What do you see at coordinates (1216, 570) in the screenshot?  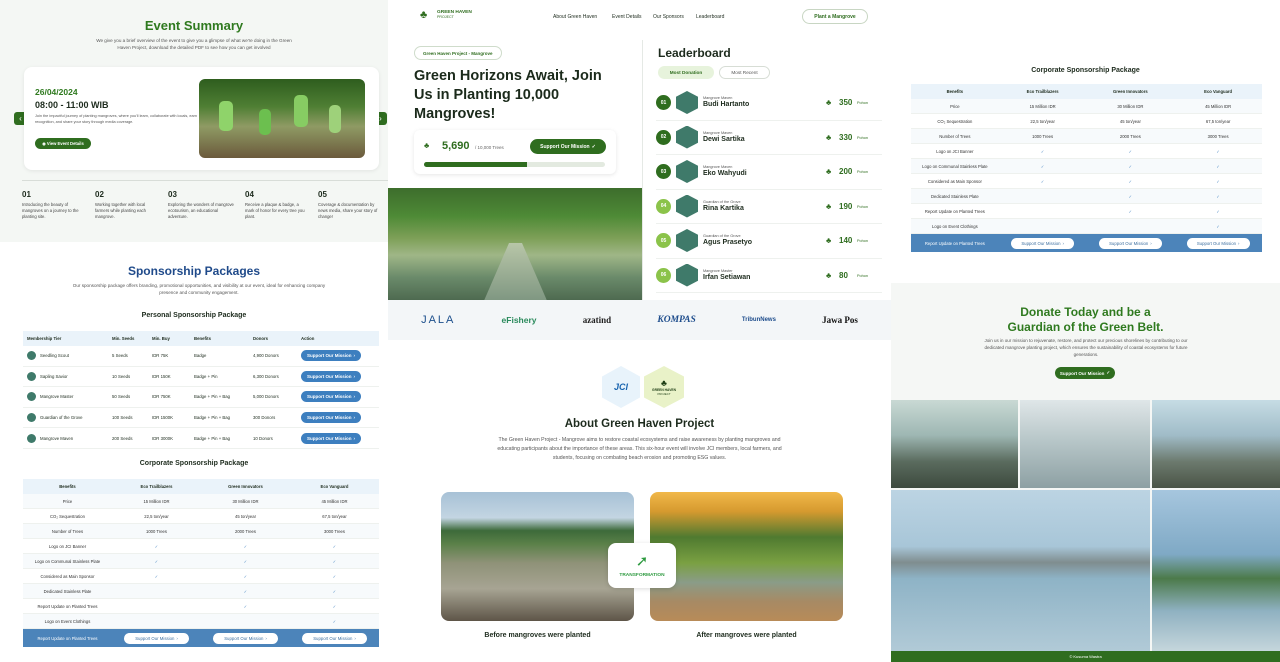 I see `gallery-photo-mangrove-tree` at bounding box center [1216, 570].